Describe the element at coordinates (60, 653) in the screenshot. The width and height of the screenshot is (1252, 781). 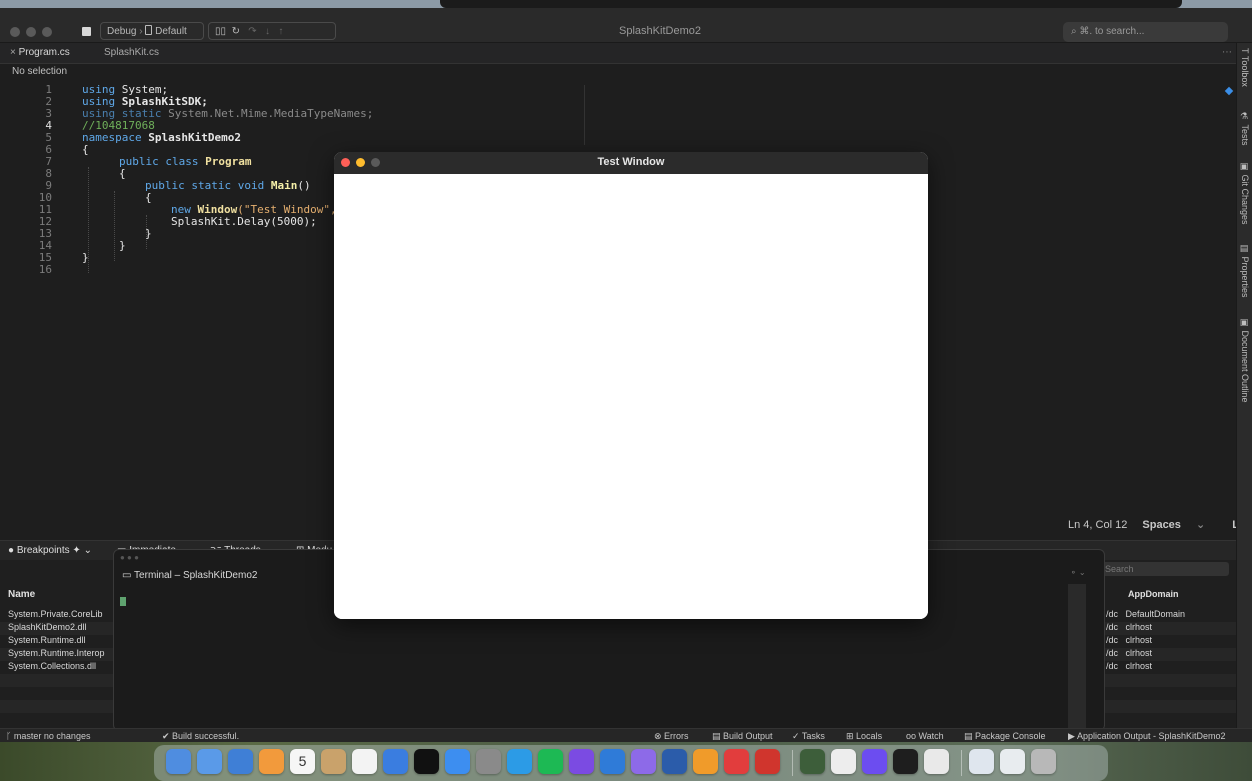
I see `module-row: System.Runtime.Interop` at that location.